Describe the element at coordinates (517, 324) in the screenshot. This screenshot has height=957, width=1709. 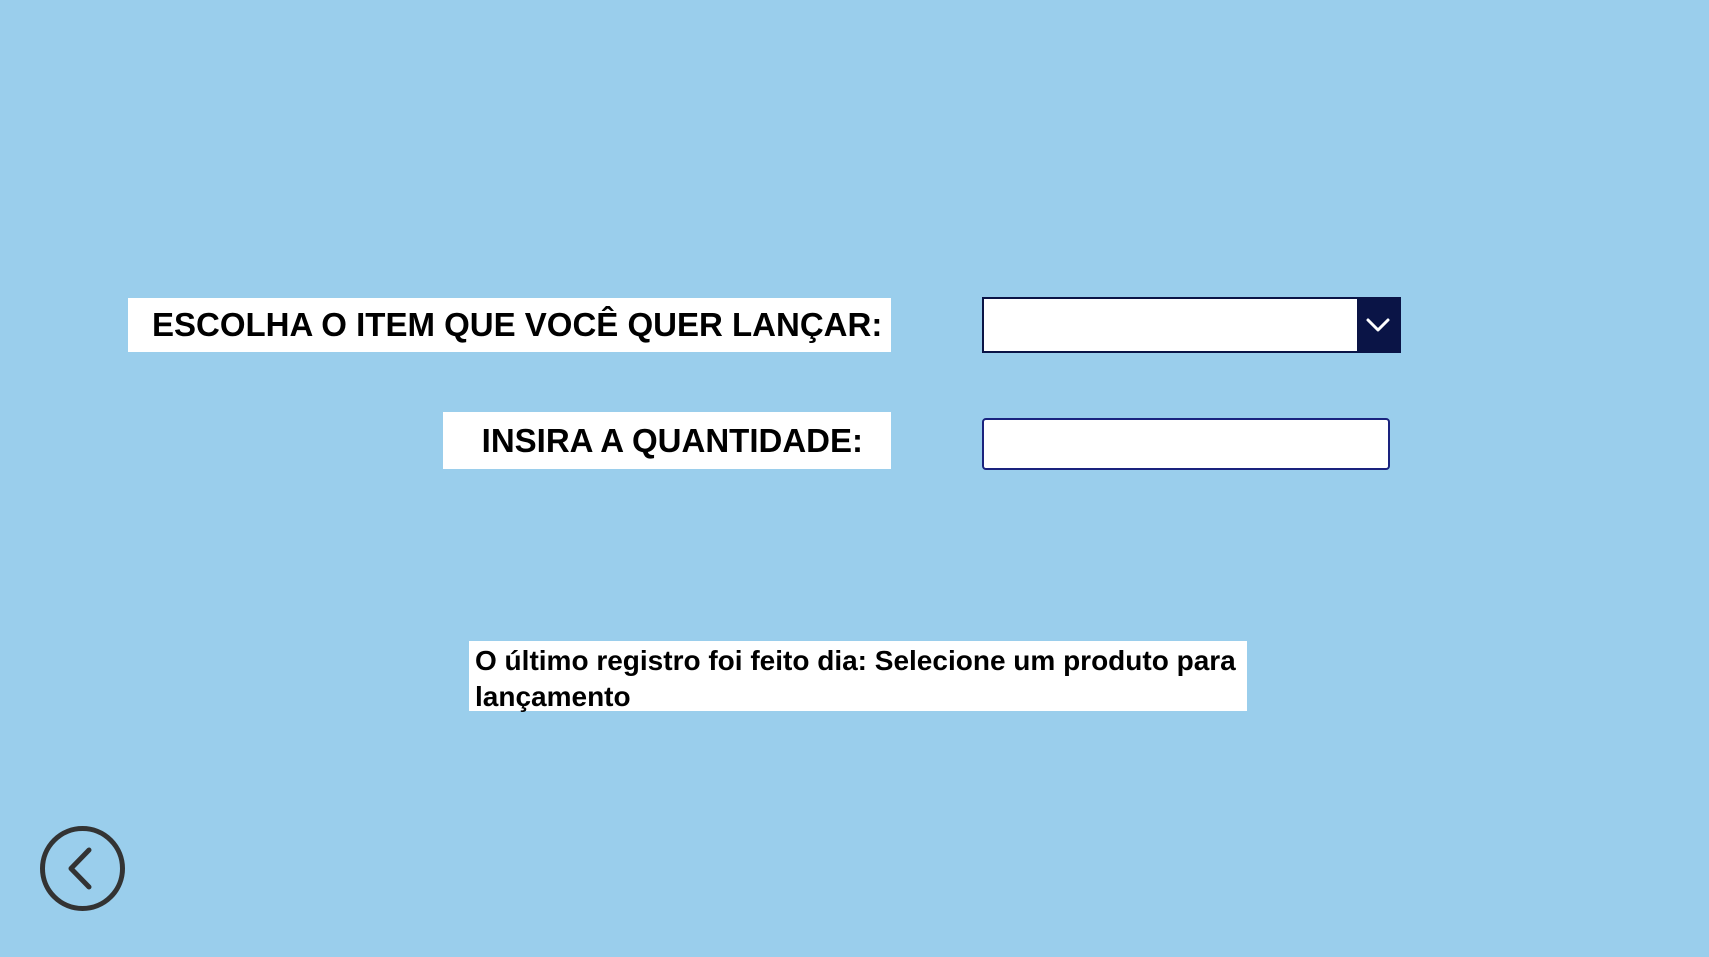
I see `item-label-text: ESCOLHA O ITEM QUE VOCÊ QUER LANÇAR:` at that location.